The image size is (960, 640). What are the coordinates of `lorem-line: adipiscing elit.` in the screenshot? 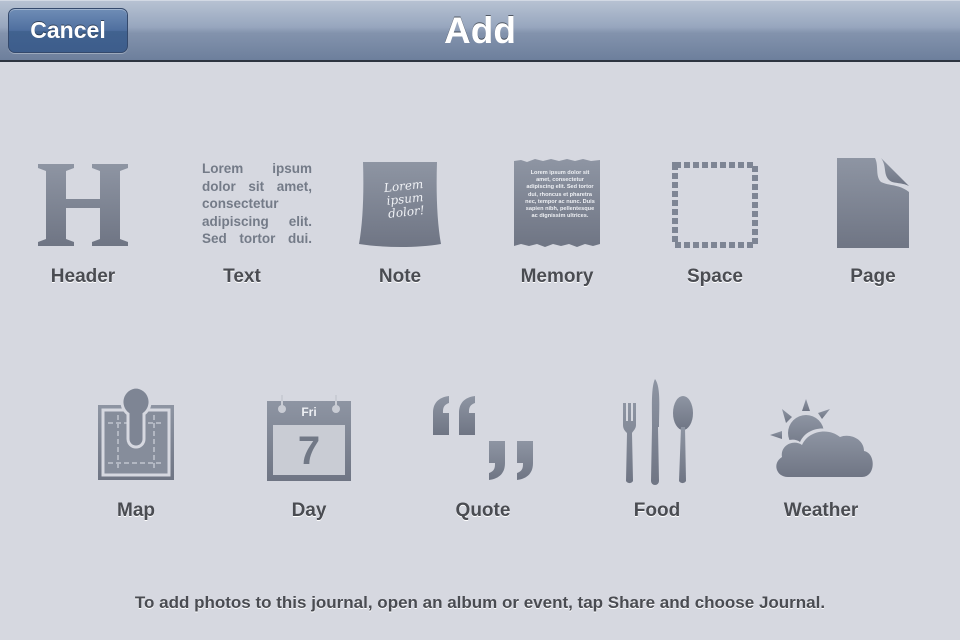 It's located at (257, 221).